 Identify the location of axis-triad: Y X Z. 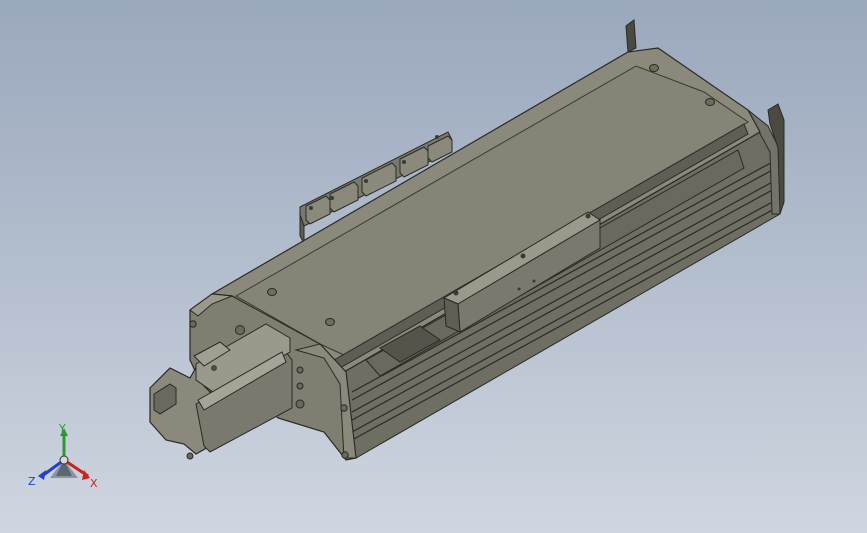
(66, 456).